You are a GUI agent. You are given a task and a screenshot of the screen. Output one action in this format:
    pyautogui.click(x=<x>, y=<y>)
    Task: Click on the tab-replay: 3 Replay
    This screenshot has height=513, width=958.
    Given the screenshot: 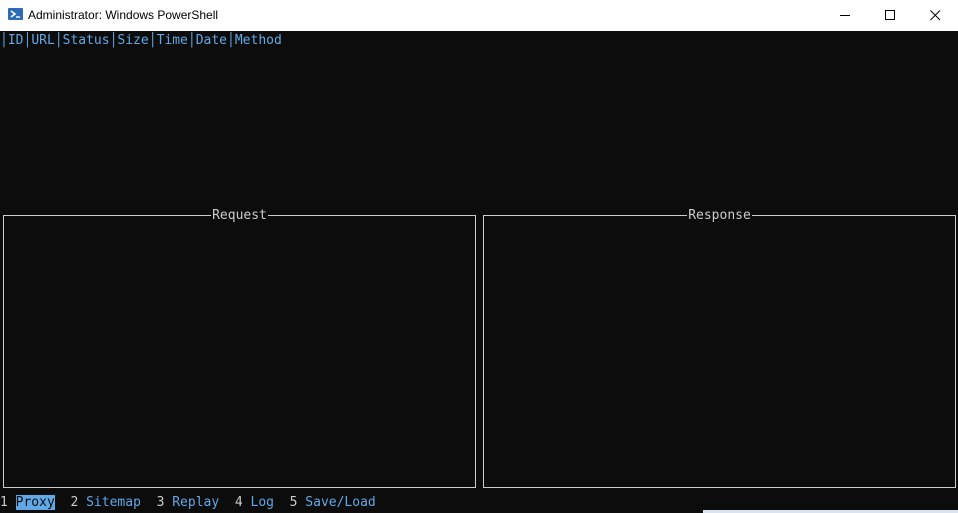 What is the action you would take?
    pyautogui.click(x=188, y=502)
    